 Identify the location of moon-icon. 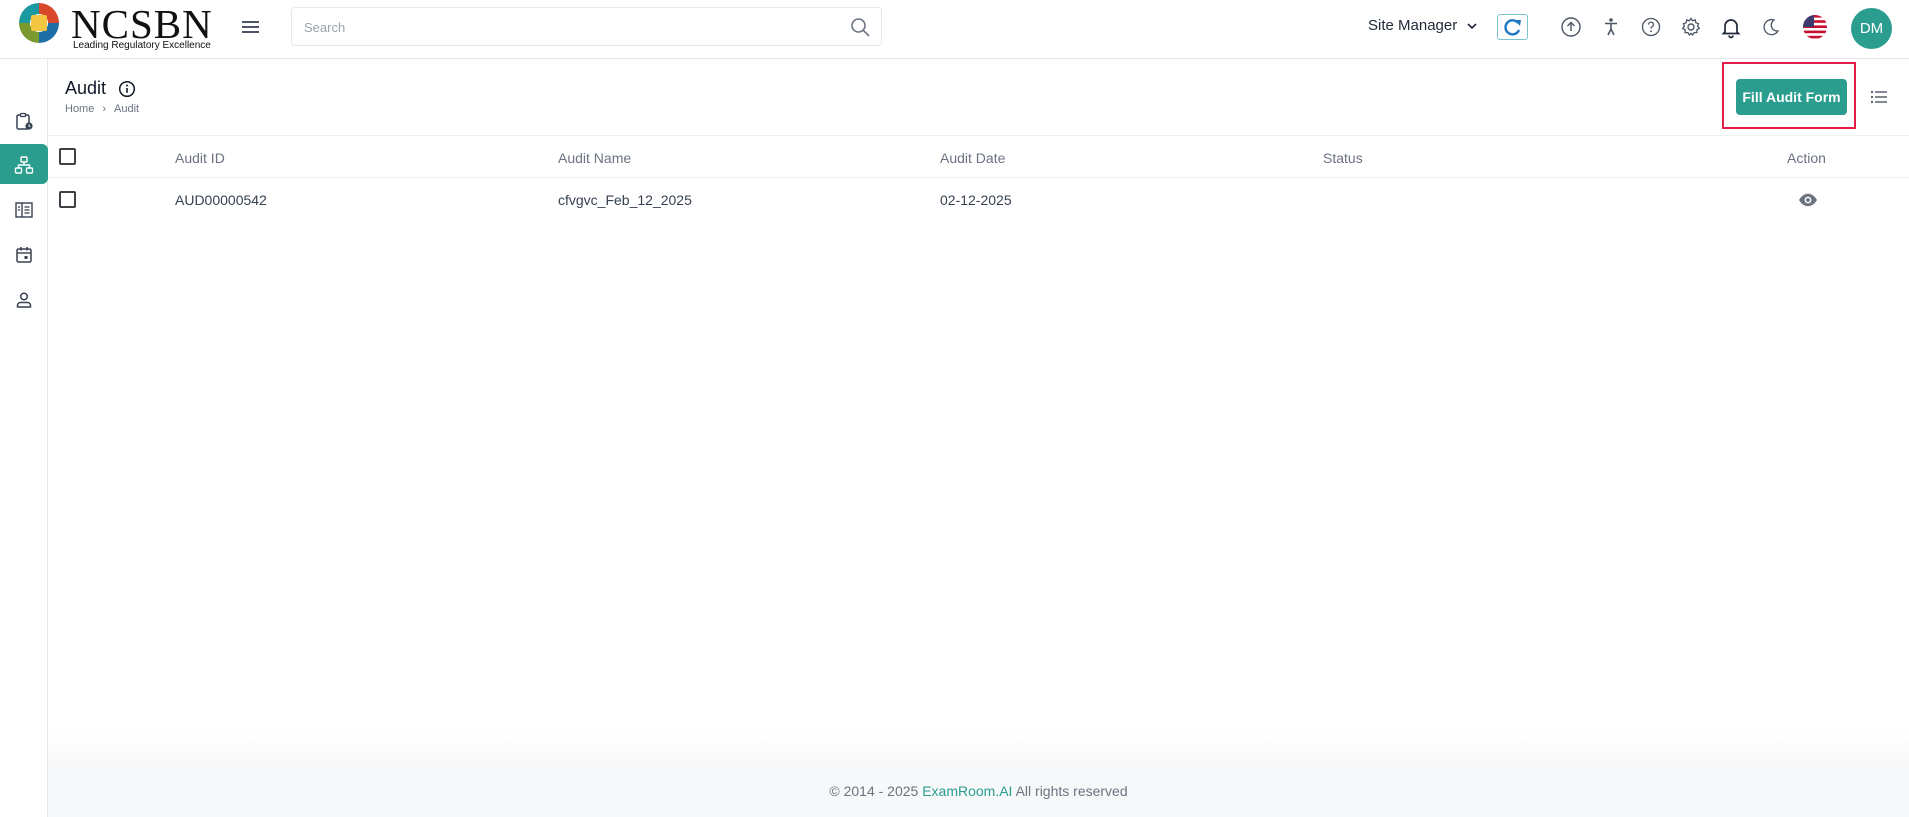
(1771, 27).